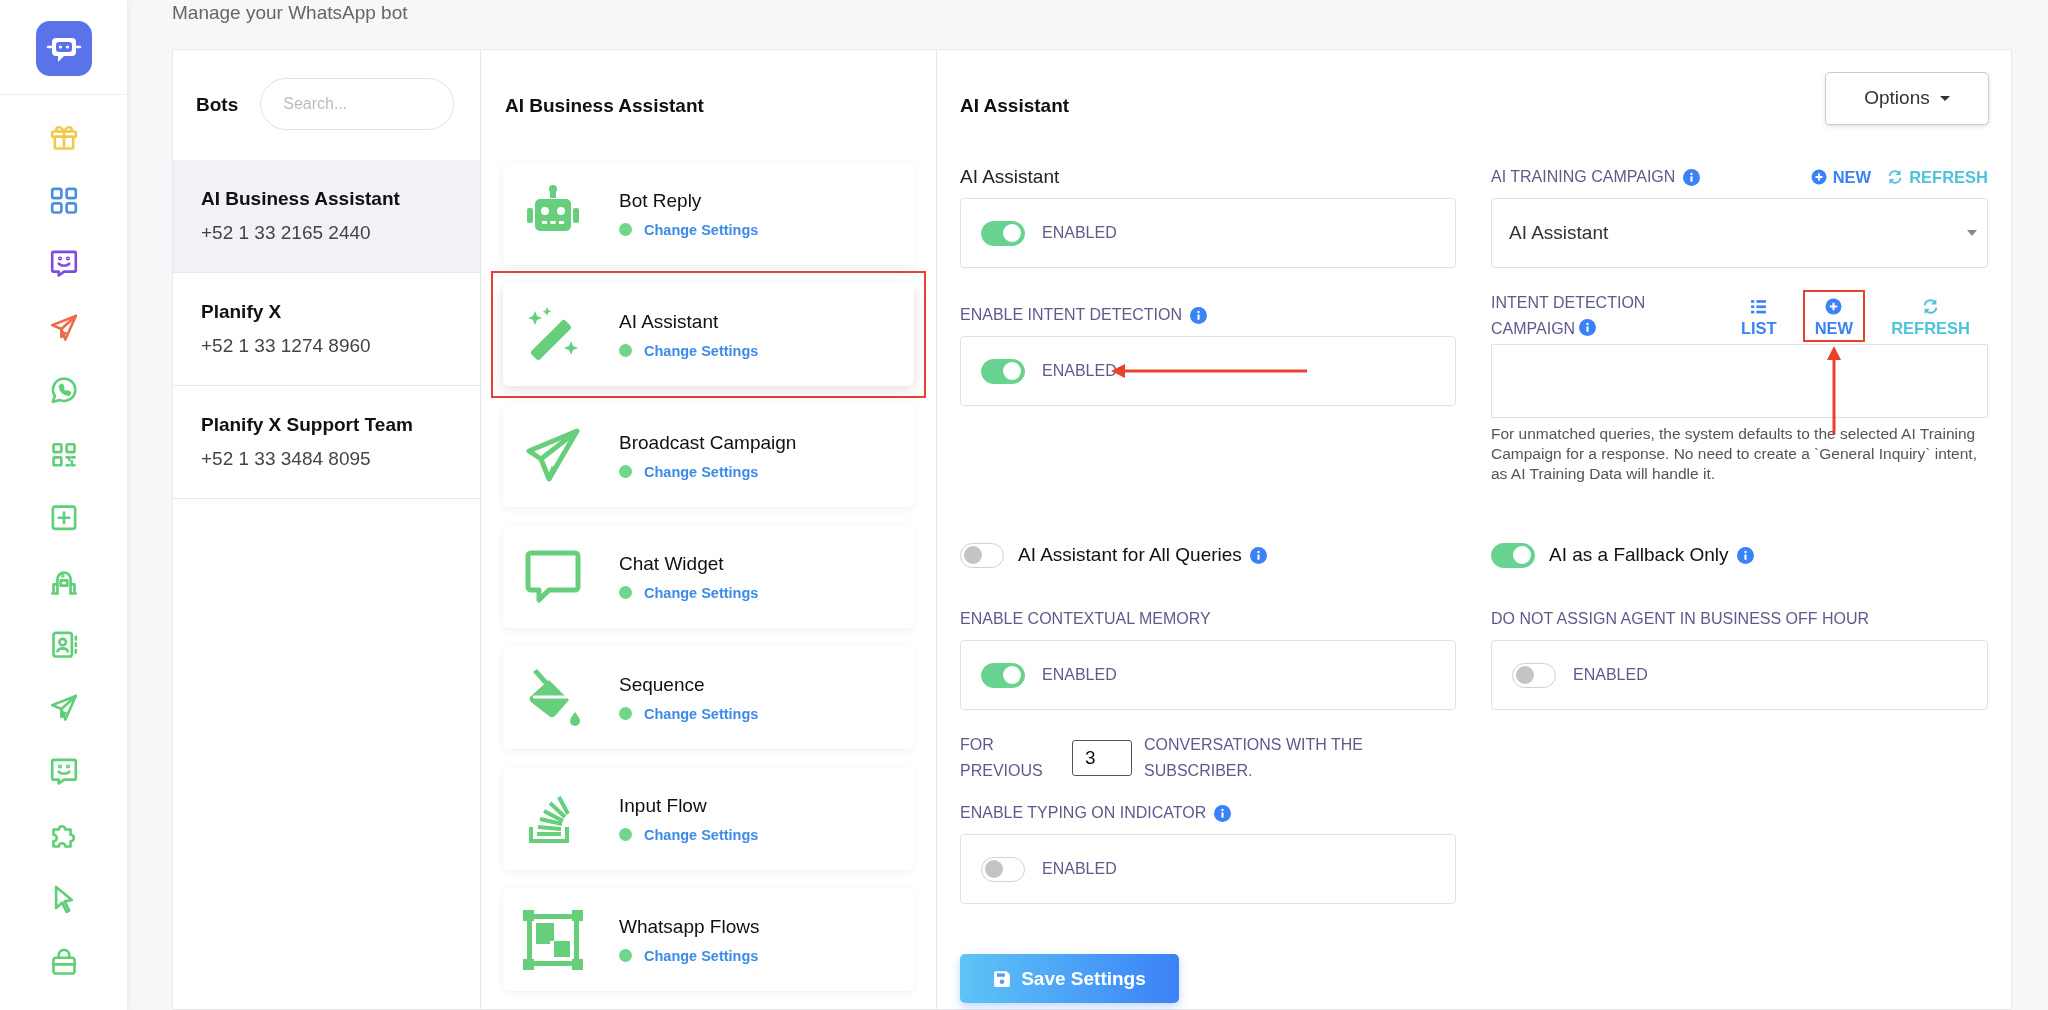 The width and height of the screenshot is (2048, 1010). What do you see at coordinates (63, 49) in the screenshot?
I see `app-logo` at bounding box center [63, 49].